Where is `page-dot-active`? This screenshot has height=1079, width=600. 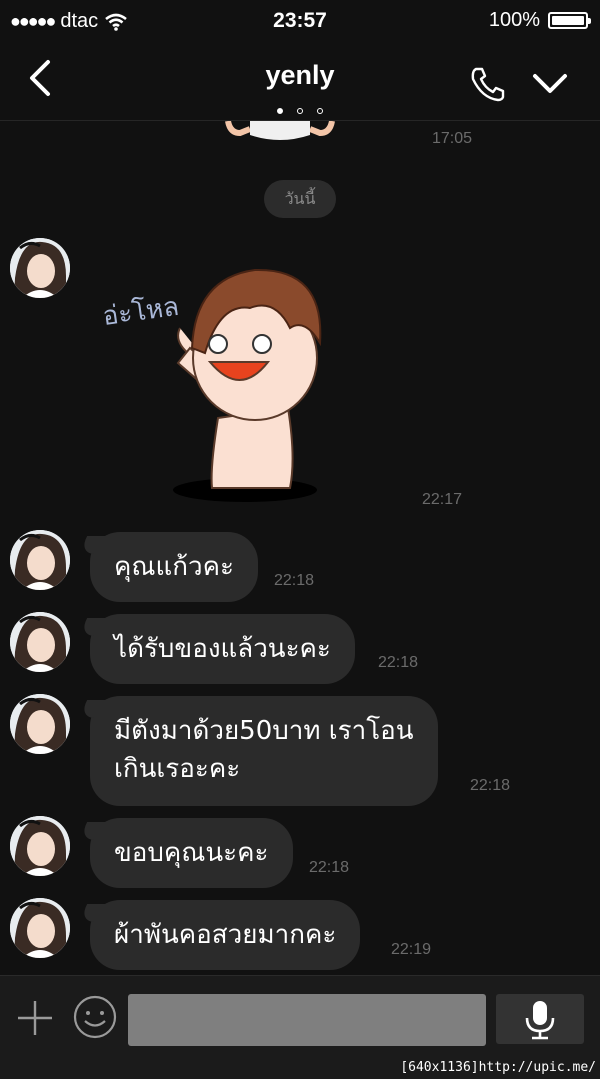
page-dot-active is located at coordinates (280, 111).